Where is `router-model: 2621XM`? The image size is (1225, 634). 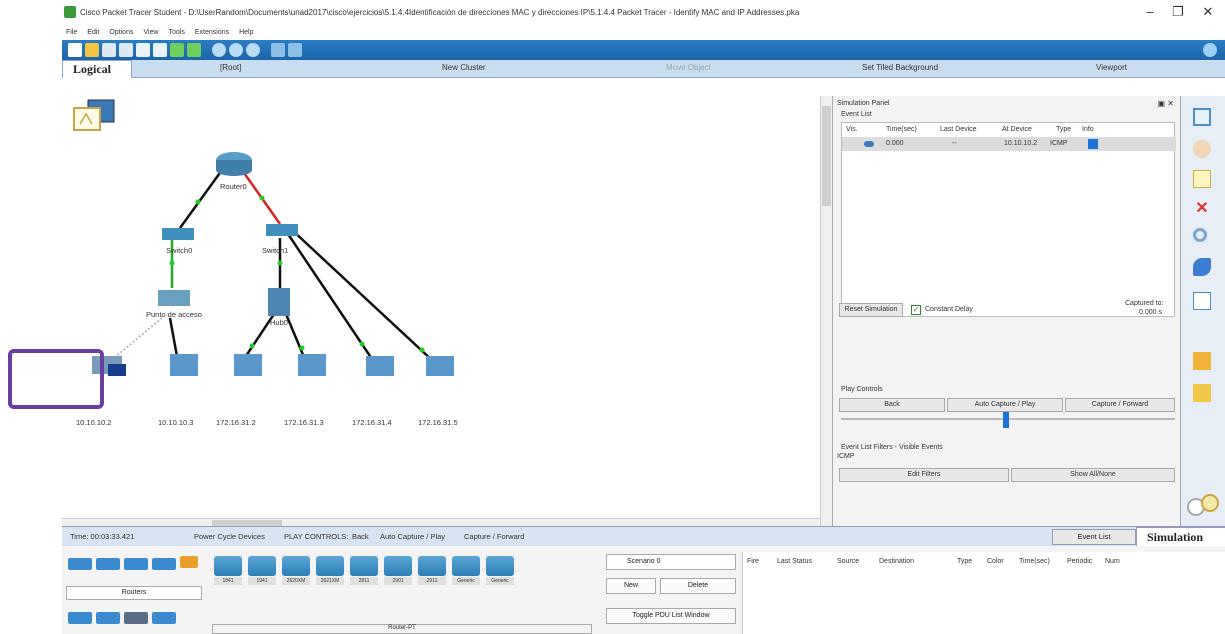 router-model: 2621XM is located at coordinates (330, 570).